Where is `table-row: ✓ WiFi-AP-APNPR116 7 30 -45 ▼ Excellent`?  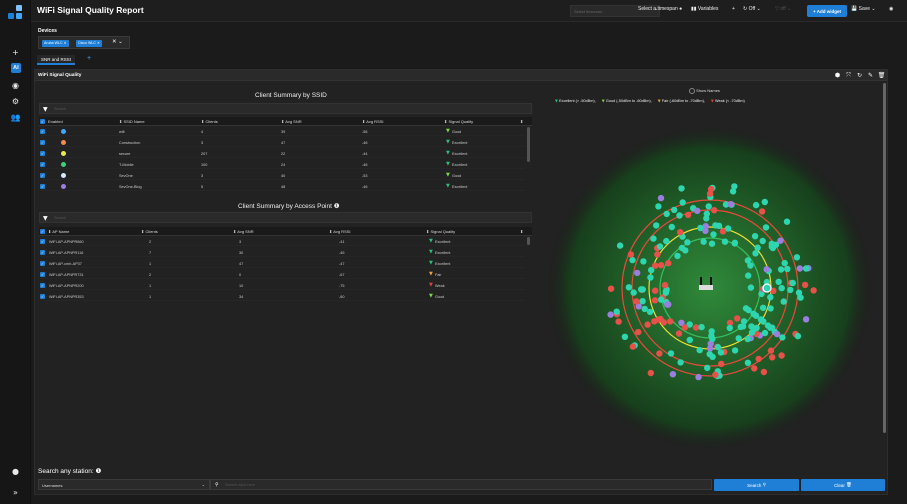
table-row: ✓ WiFi-AP-APNPR116 7 30 -45 ▼ Excellent is located at coordinates (282, 252).